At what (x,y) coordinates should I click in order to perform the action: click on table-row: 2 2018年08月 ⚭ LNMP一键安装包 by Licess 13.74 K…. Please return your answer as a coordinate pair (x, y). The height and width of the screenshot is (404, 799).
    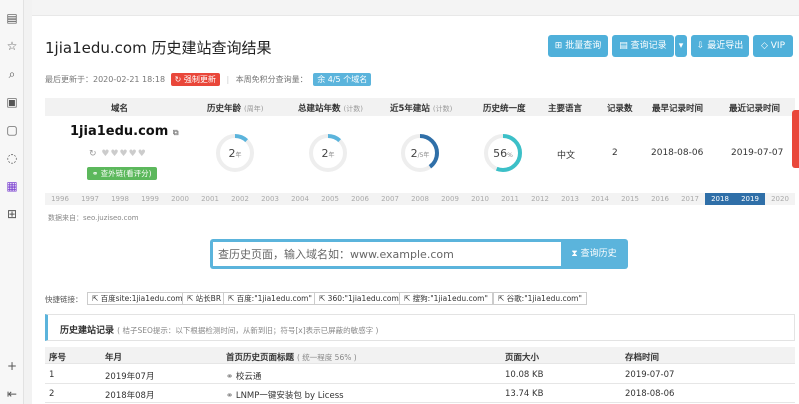
    Looking at the image, I should click on (420, 394).